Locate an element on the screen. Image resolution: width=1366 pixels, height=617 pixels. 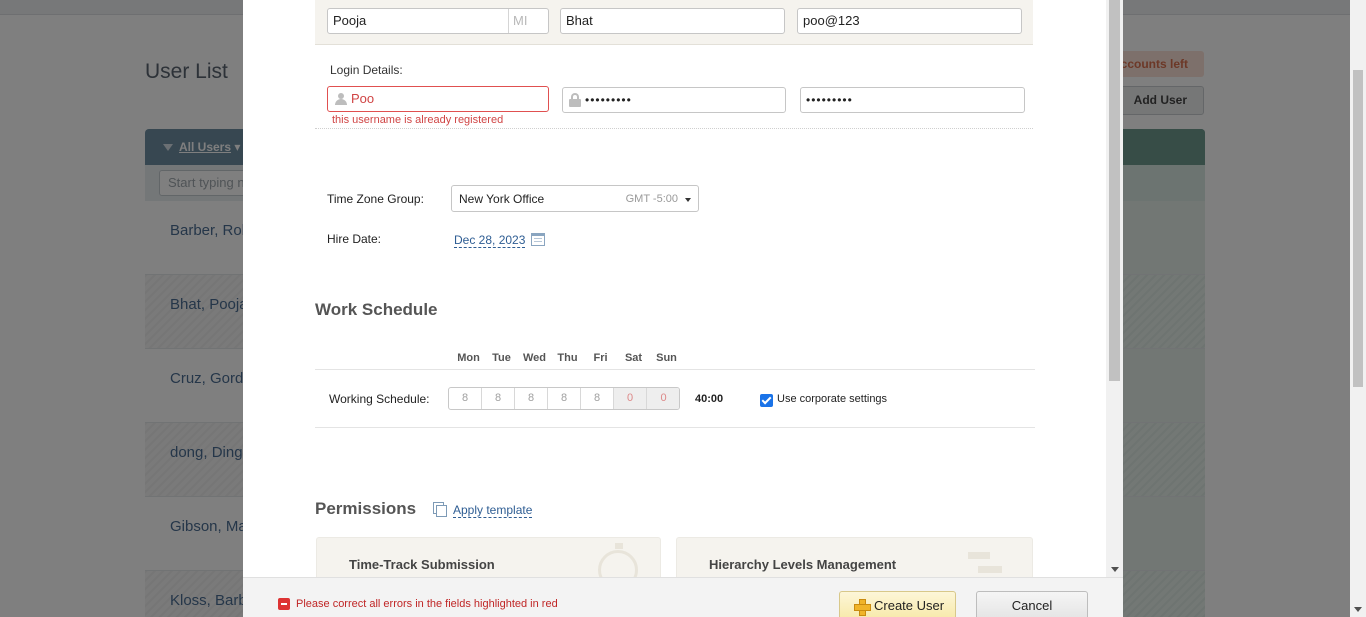
error-icon is located at coordinates (284, 604).